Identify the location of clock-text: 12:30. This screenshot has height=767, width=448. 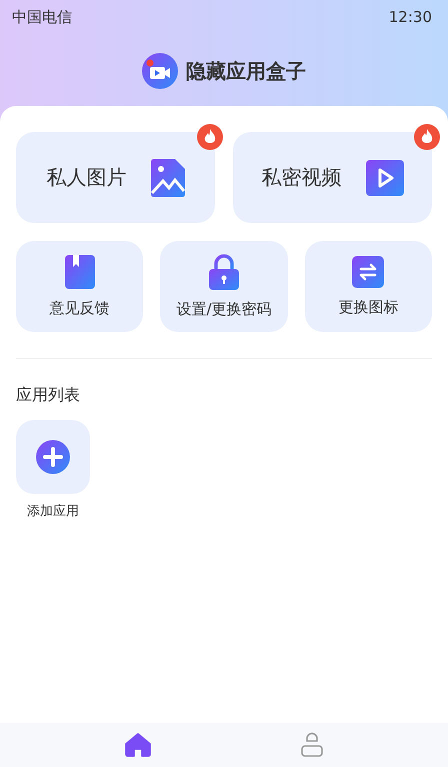
(410, 18).